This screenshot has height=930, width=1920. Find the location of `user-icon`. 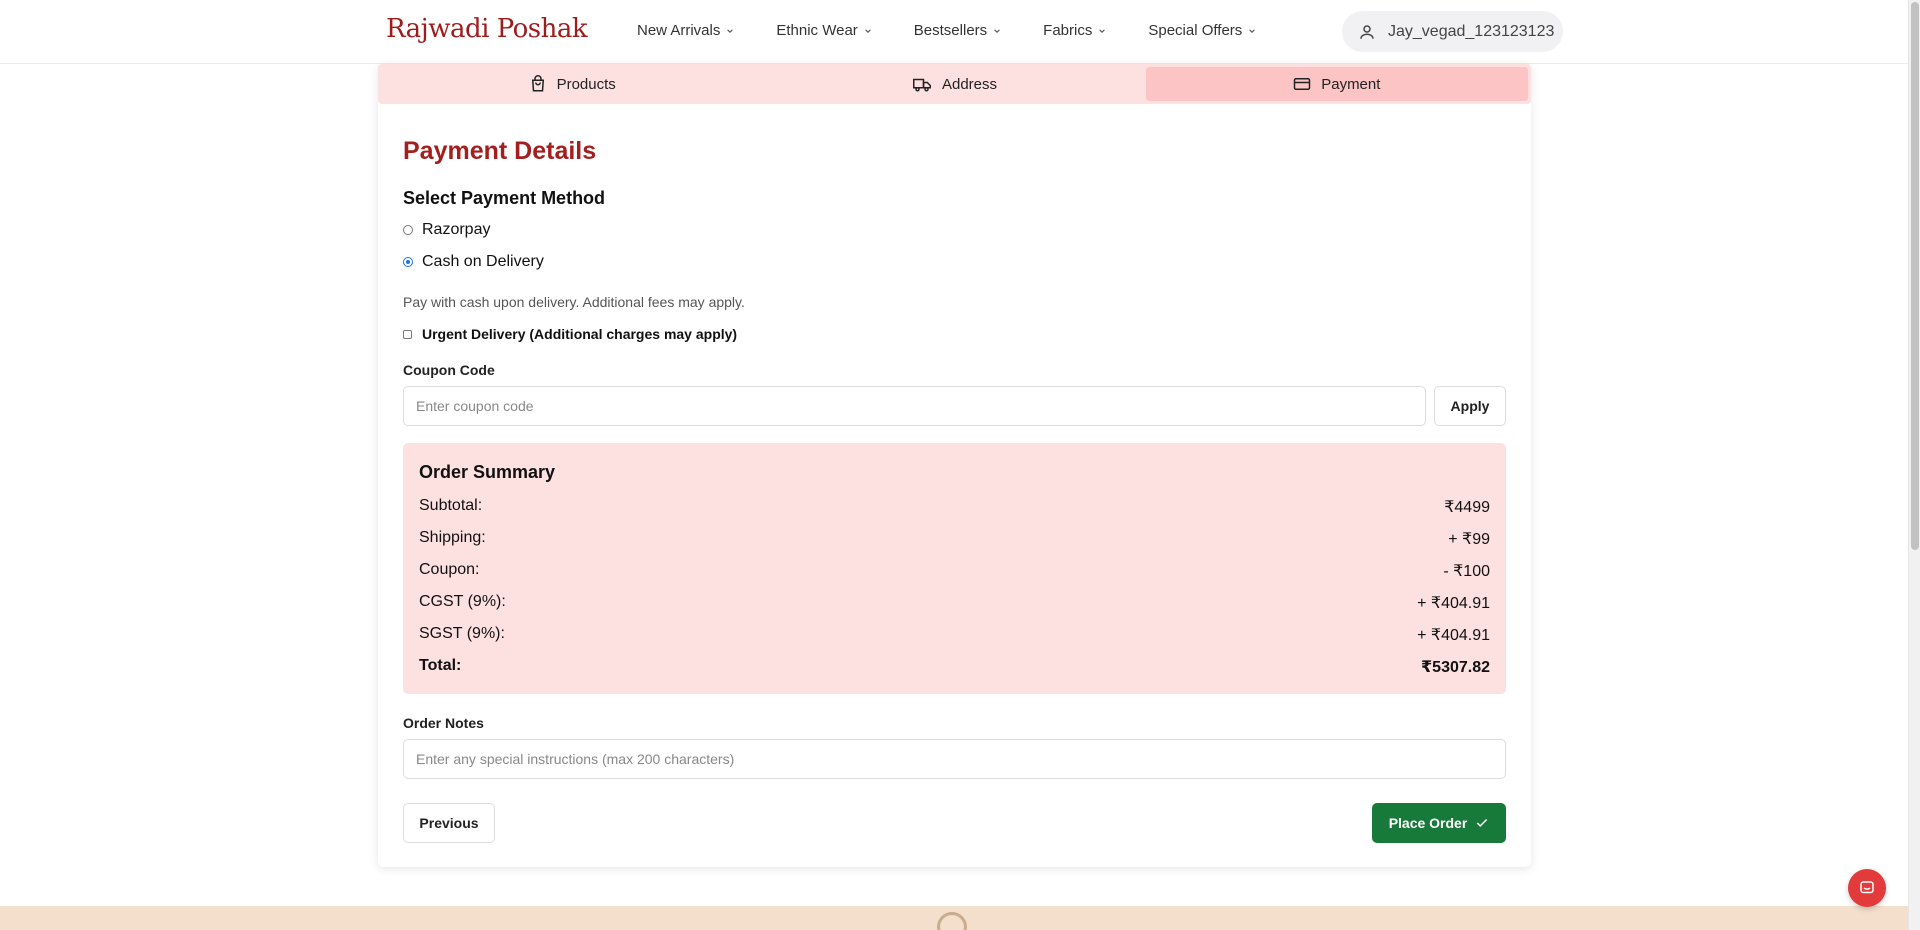

user-icon is located at coordinates (1367, 31).